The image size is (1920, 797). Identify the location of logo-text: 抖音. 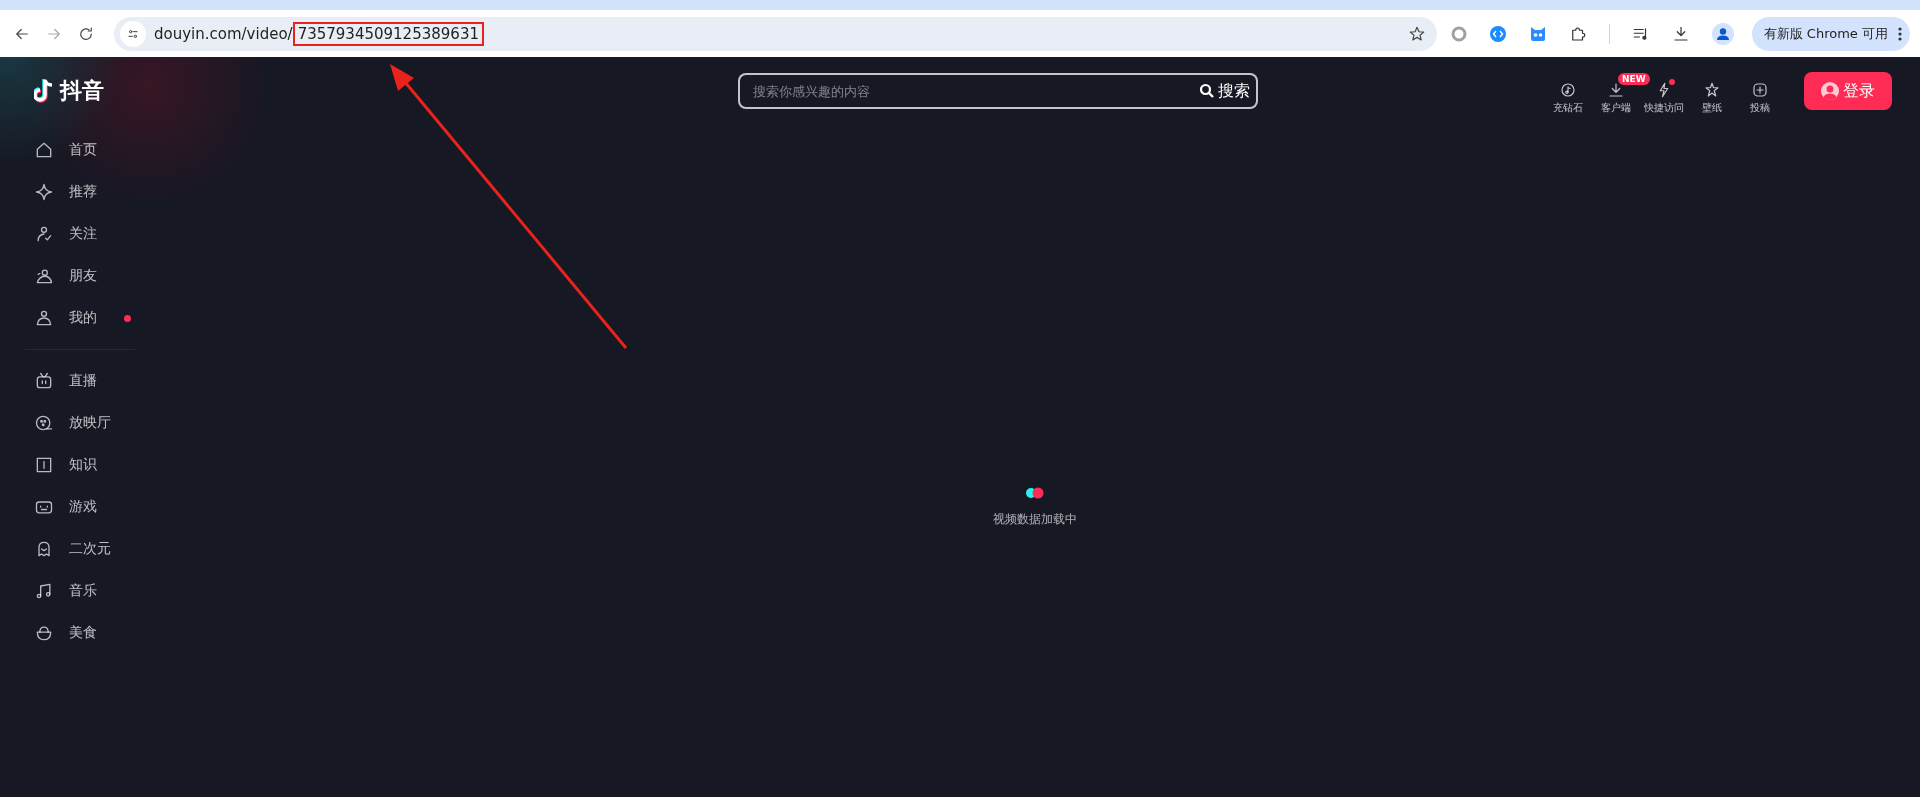
(82, 91).